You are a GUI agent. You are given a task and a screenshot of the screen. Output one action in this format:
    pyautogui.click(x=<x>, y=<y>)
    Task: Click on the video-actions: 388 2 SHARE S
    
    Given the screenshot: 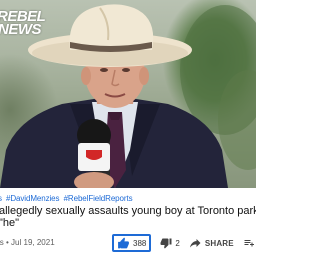 What is the action you would take?
    pyautogui.click(x=184, y=243)
    